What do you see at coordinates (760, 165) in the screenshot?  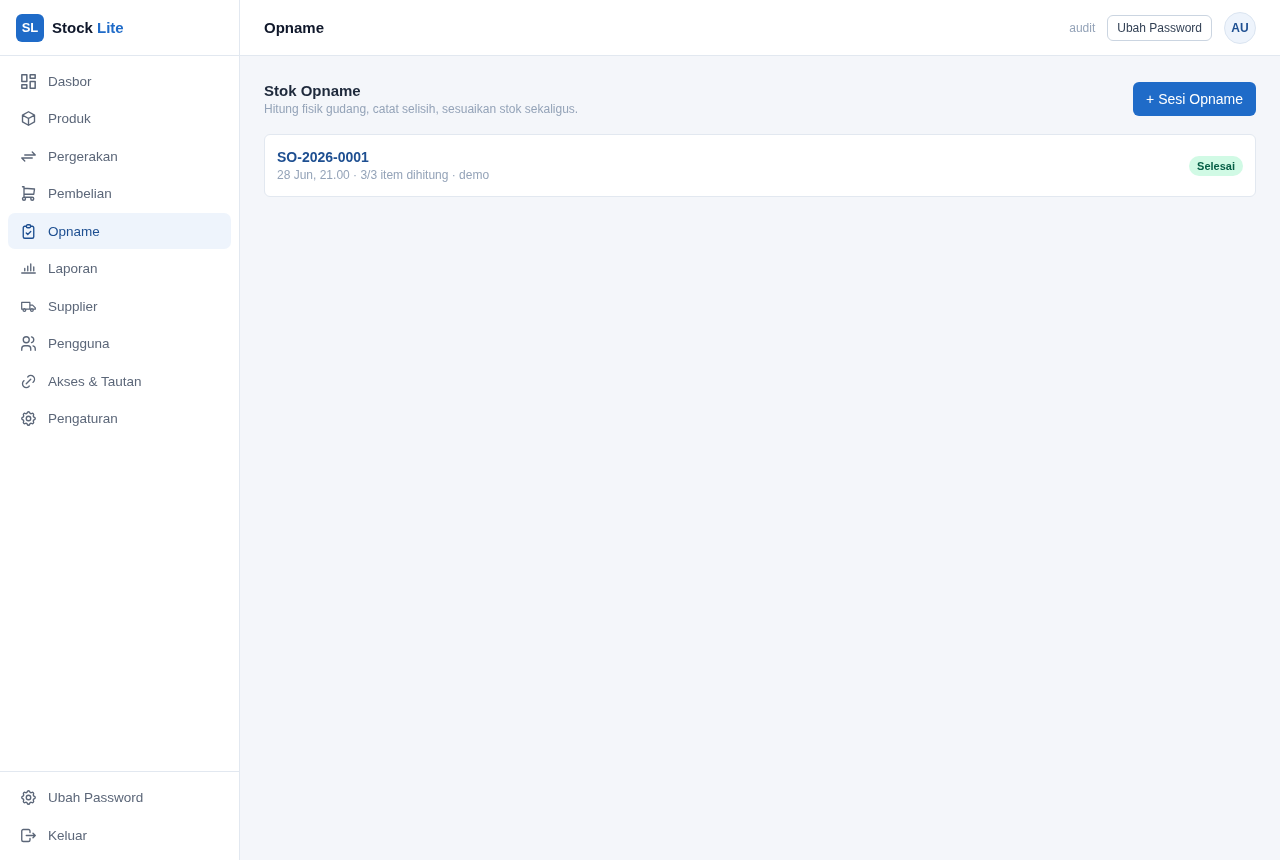 I see `session-card: SO-2026-0001 28 Jun, 21.00 · 3/3 item dihitung · demo Selesai` at bounding box center [760, 165].